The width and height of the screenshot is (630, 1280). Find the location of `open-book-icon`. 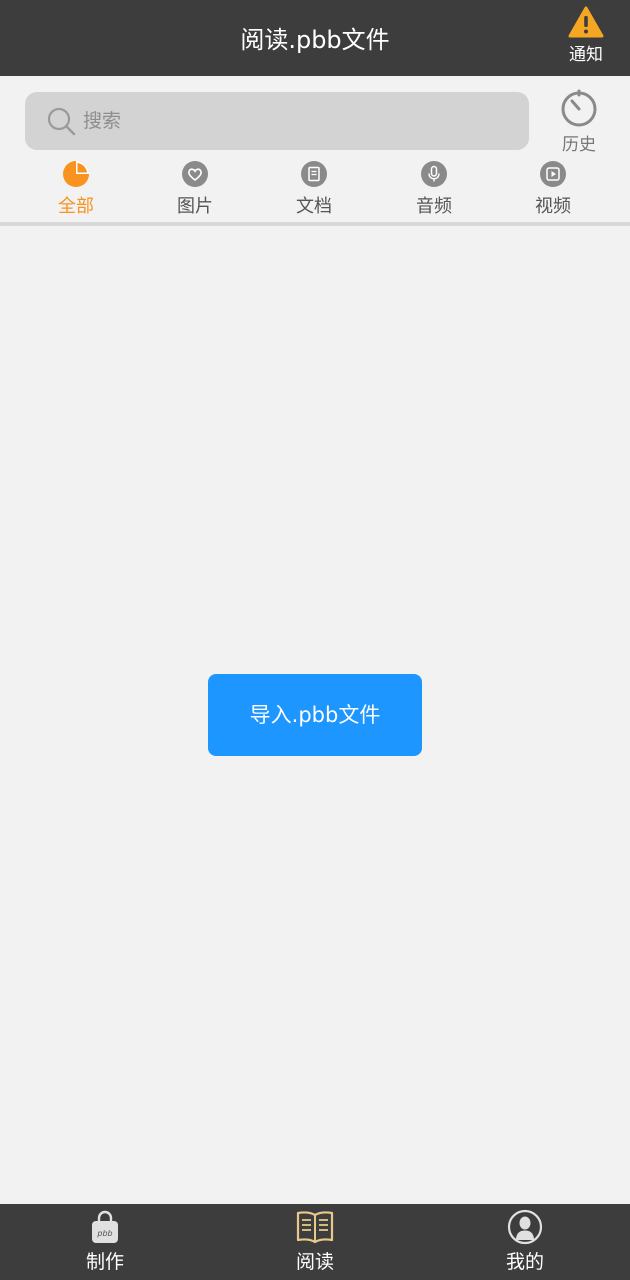

open-book-icon is located at coordinates (315, 1227).